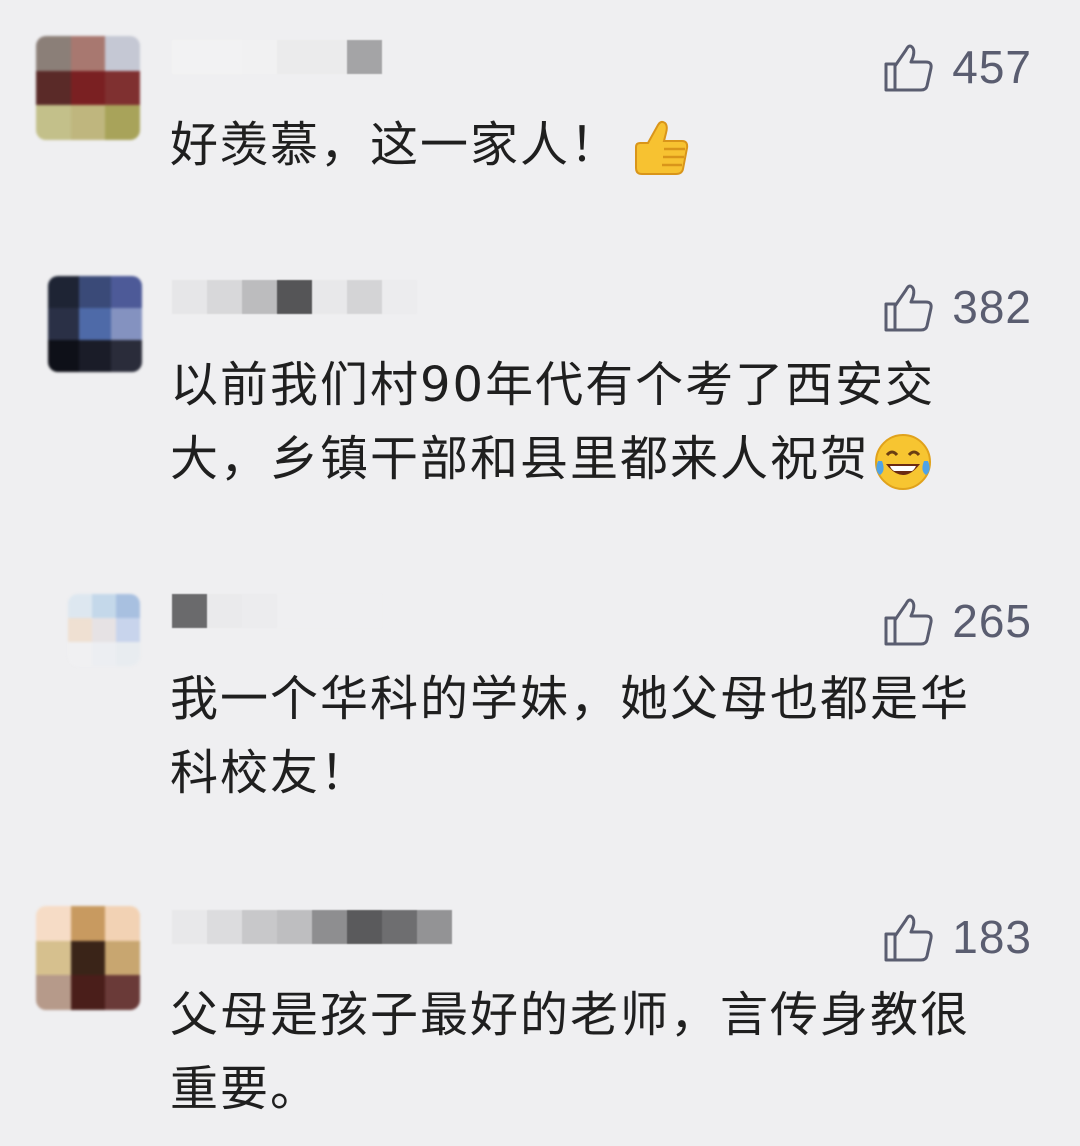 The height and width of the screenshot is (1146, 1080). I want to click on like-button: 382, so click(957, 307).